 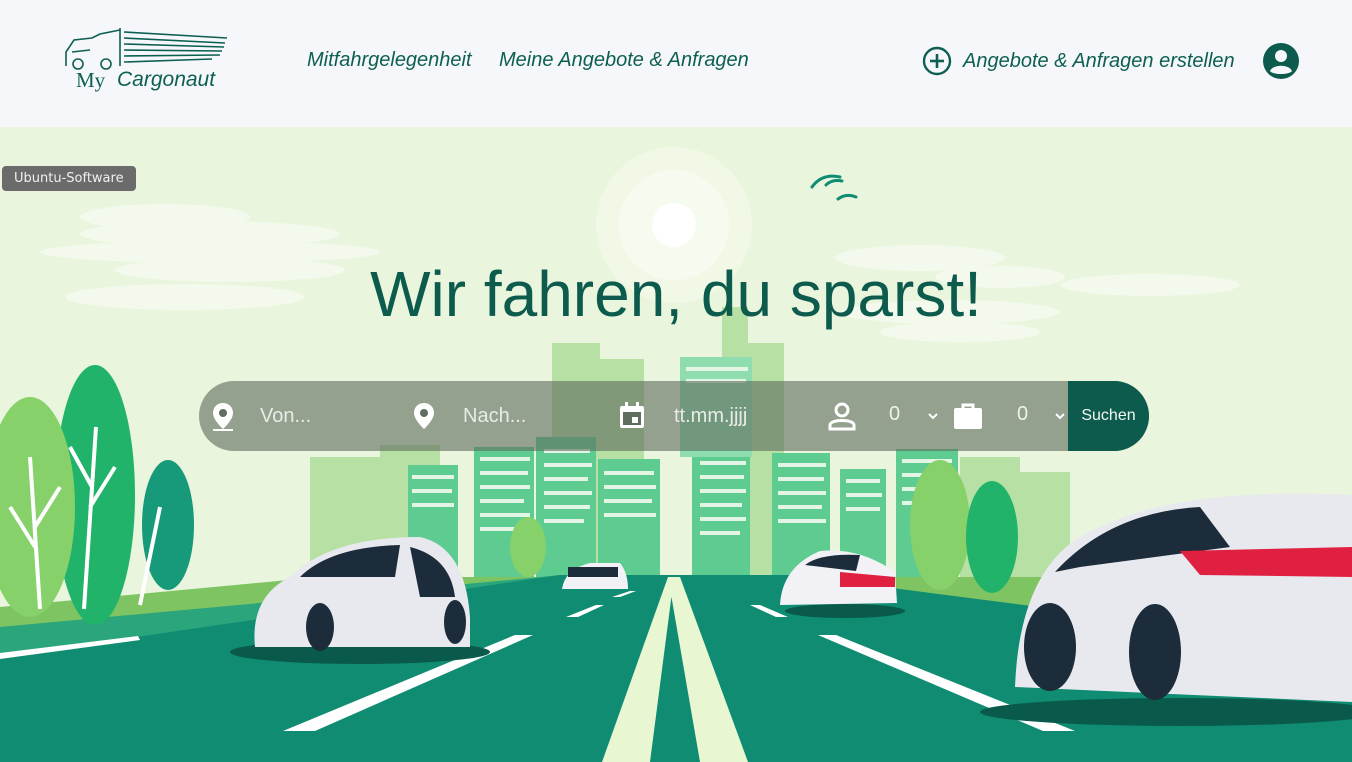 I want to click on passengers-value: 0, so click(x=895, y=414).